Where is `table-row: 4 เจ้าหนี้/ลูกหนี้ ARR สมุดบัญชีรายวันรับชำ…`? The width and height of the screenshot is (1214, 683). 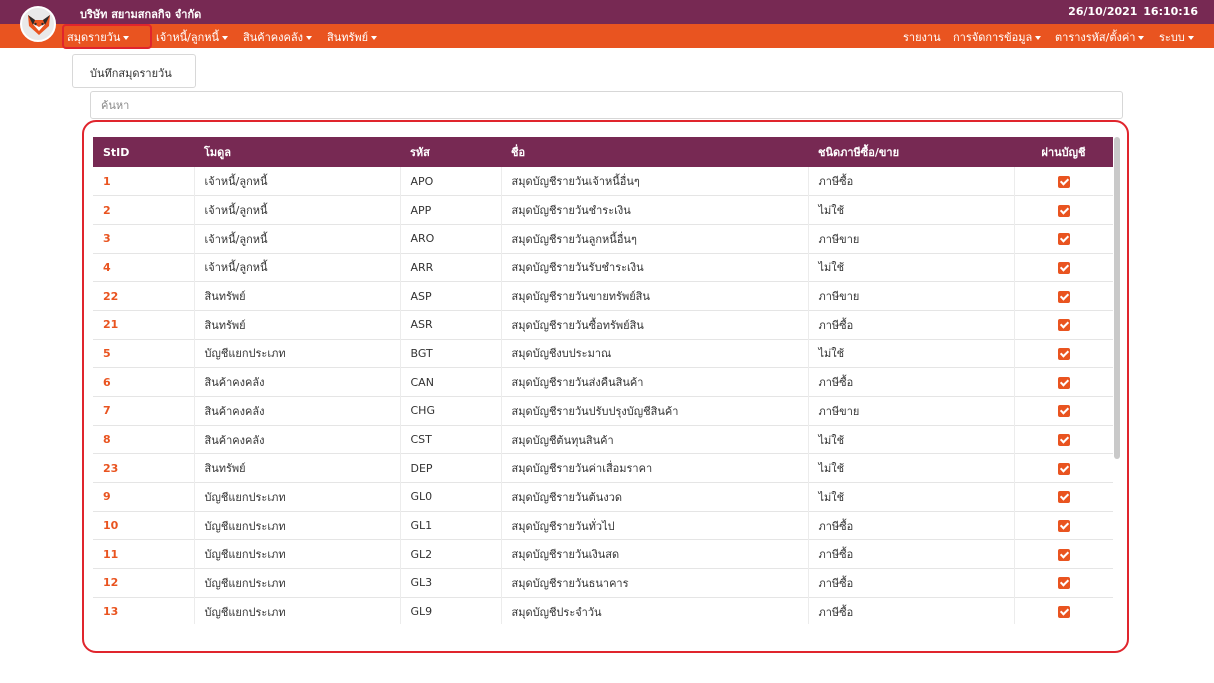
table-row: 4 เจ้าหนี้/ลูกหนี้ ARR สมุดบัญชีรายวันรับชำ… is located at coordinates (603, 267).